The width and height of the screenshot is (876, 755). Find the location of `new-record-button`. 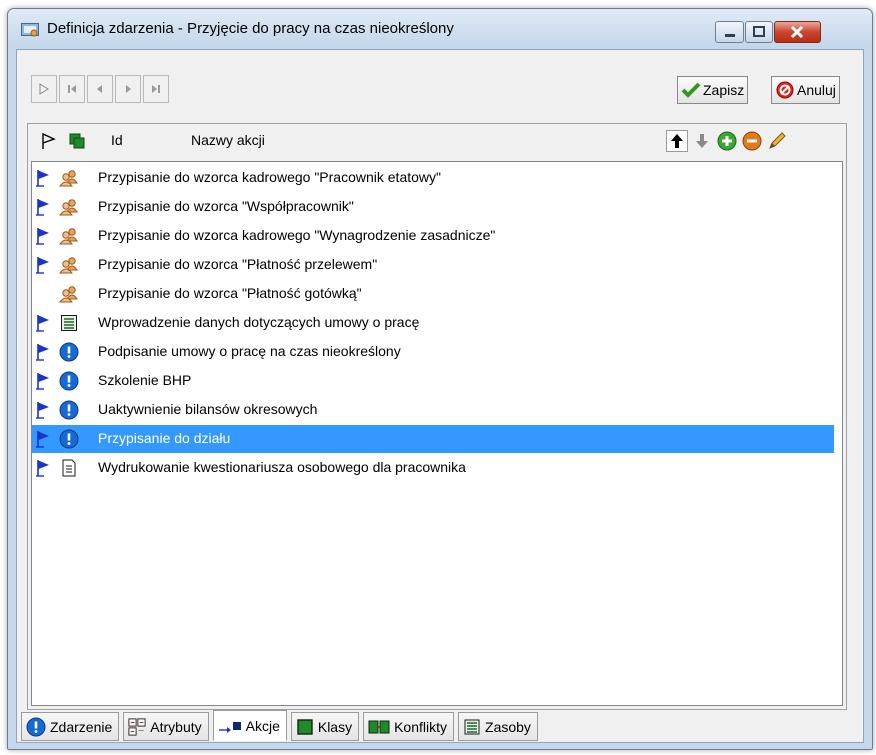

new-record-button is located at coordinates (44, 89).